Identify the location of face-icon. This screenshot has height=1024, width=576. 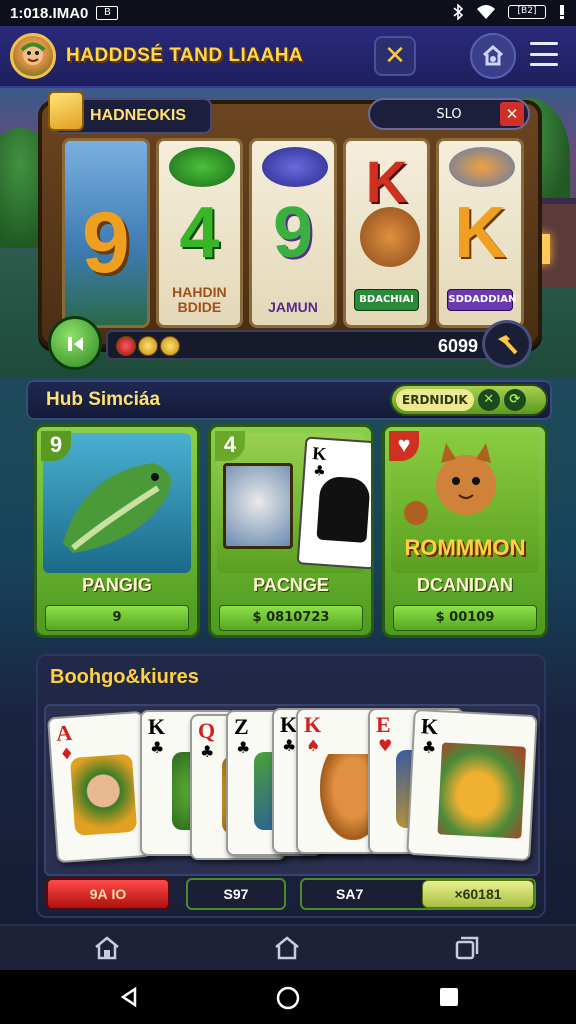
(33, 53).